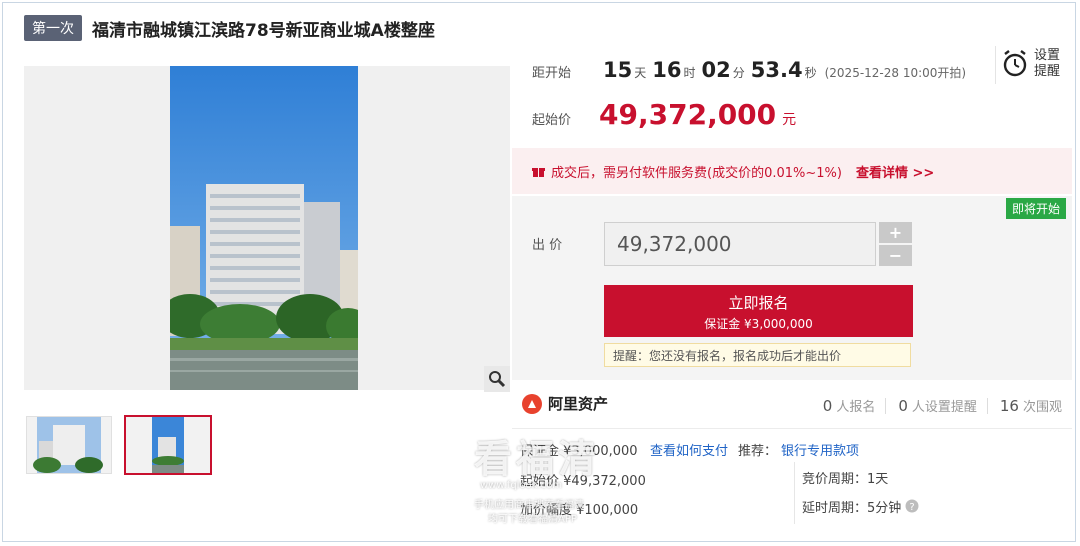  I want to click on start-time: (2025-12-28 10:00开拍), so click(895, 73).